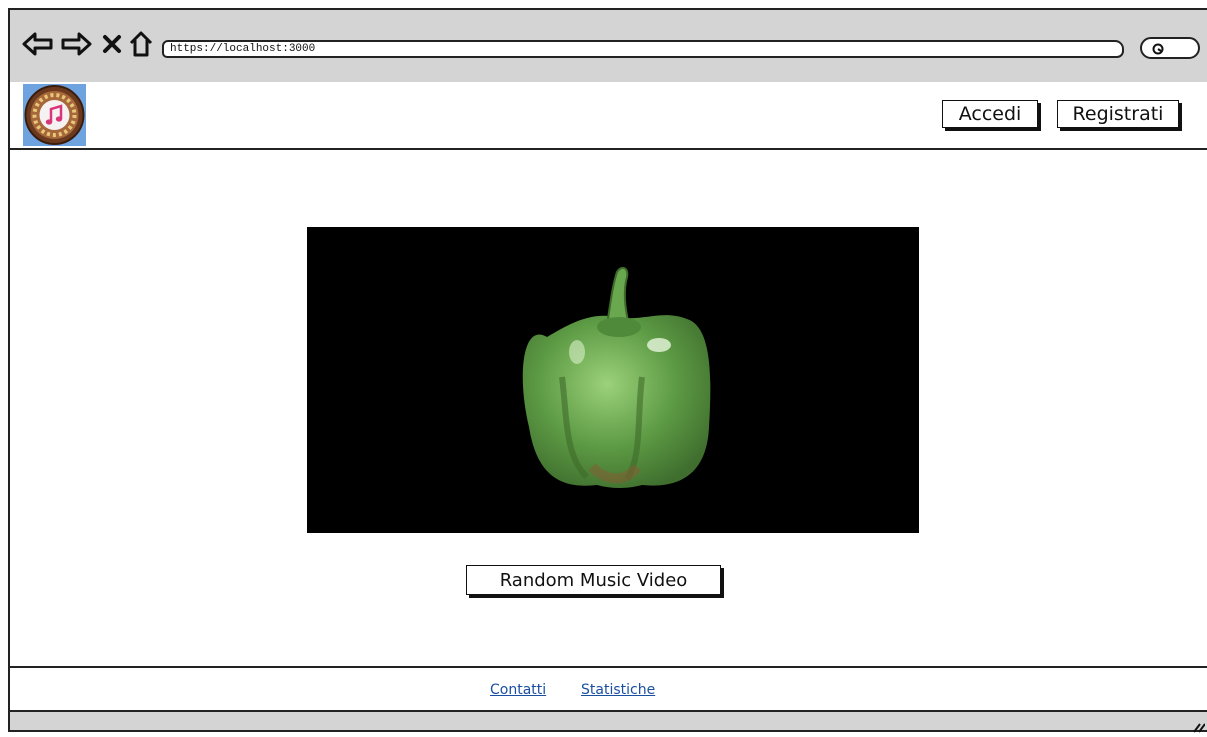 Image resolution: width=1207 pixels, height=737 pixels. What do you see at coordinates (1170, 48) in the screenshot?
I see `browser-search-field` at bounding box center [1170, 48].